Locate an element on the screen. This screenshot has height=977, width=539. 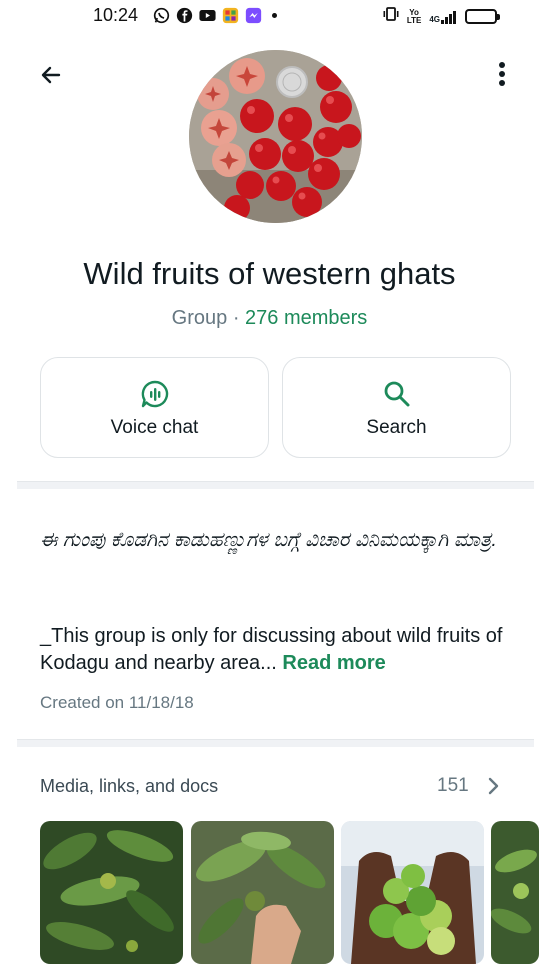
group-meta: Group · 276 members is located at coordinates (269, 318).